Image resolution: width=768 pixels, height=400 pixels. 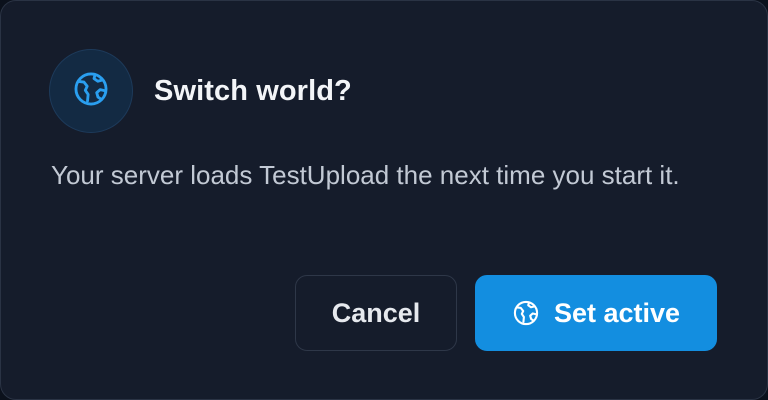 What do you see at coordinates (376, 313) in the screenshot?
I see `cancel-button: Cancel` at bounding box center [376, 313].